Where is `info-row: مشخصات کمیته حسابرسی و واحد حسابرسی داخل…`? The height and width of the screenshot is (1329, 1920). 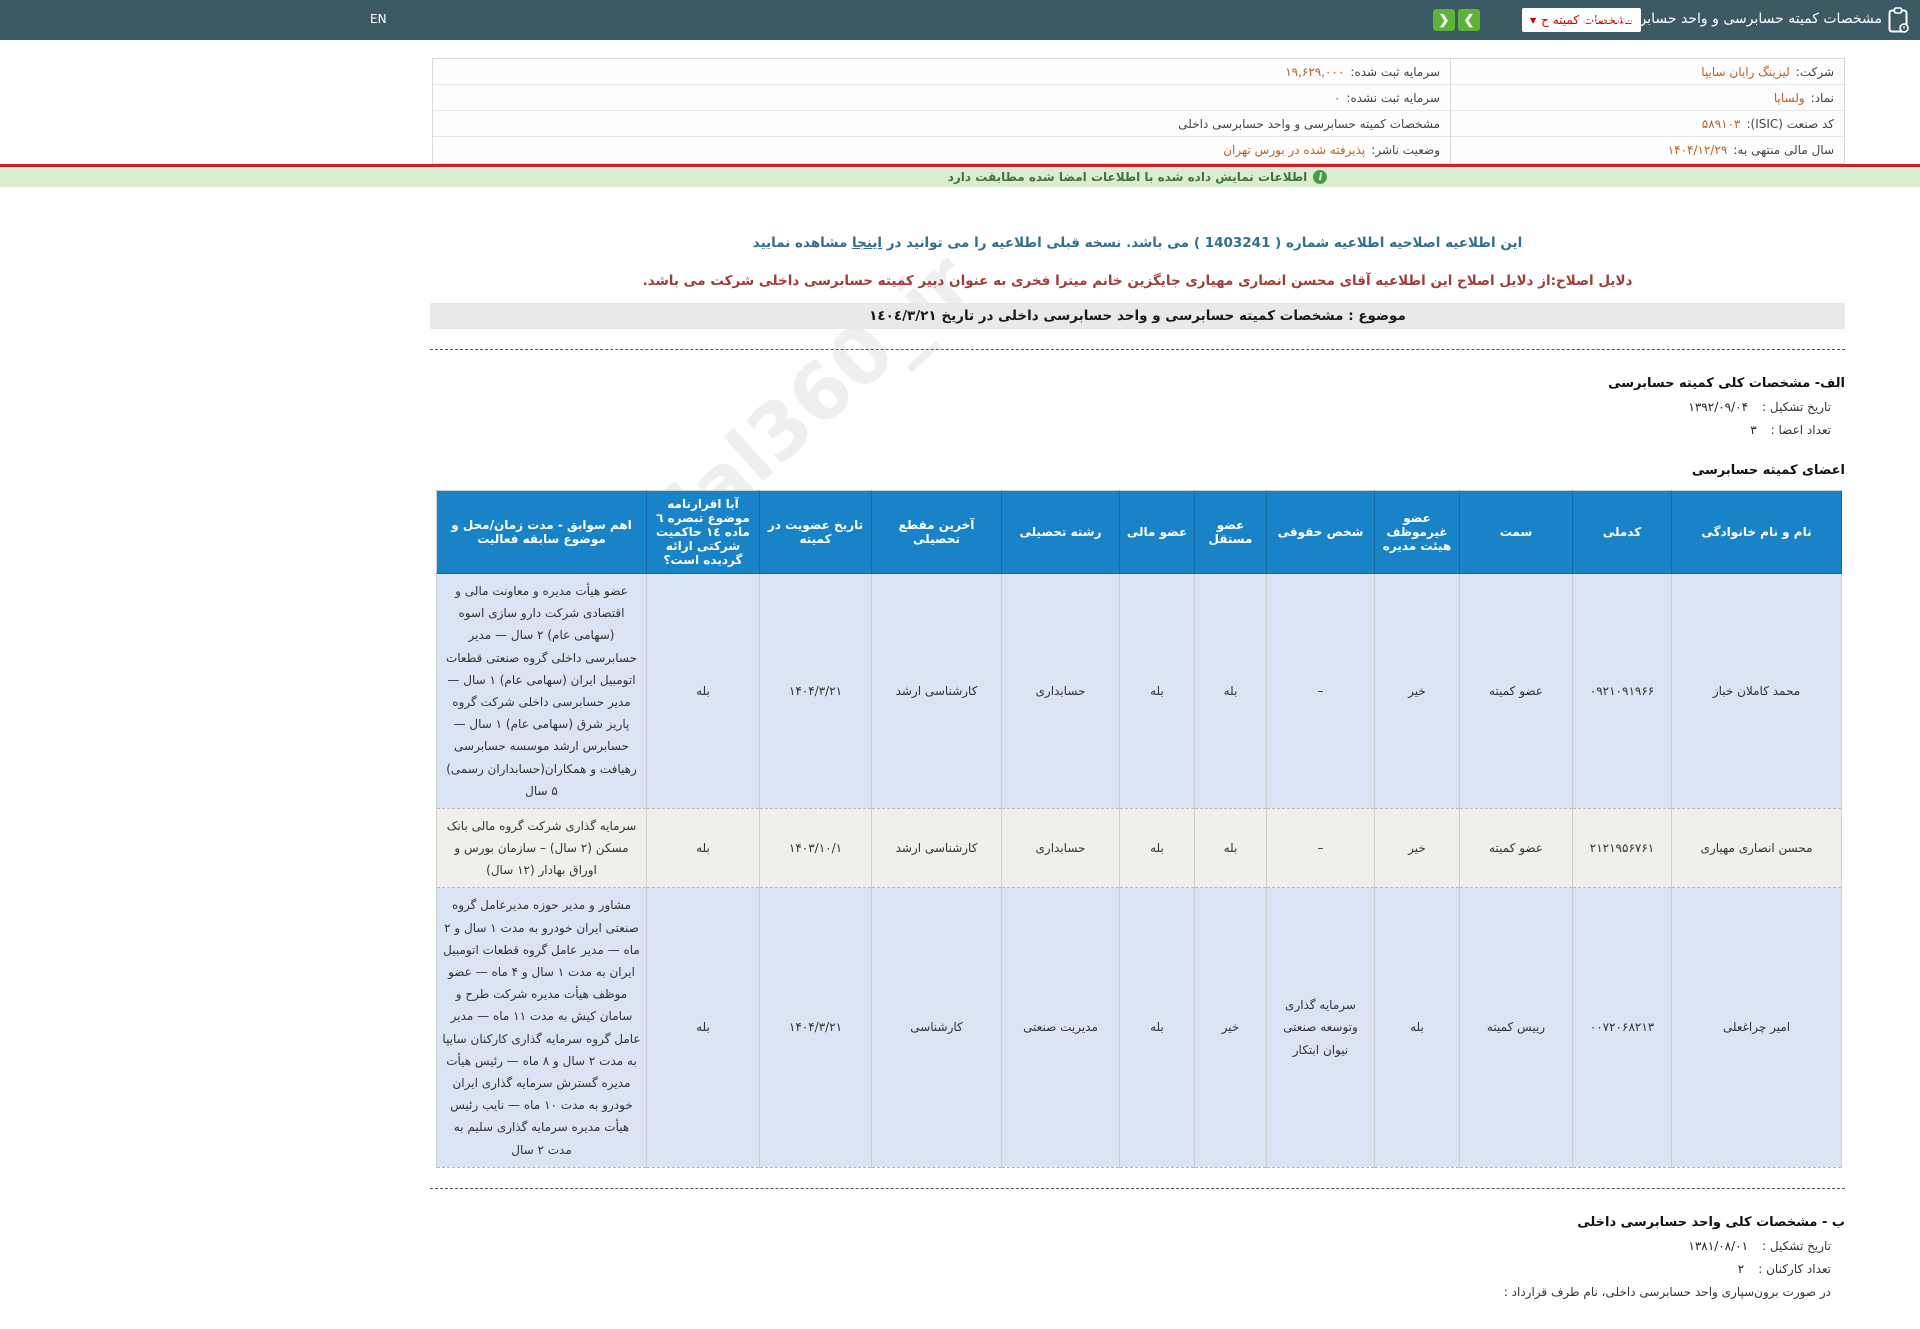
info-row: مشخصات کمیته حسابرسی و واحد حسابرسی داخل… is located at coordinates (941, 124).